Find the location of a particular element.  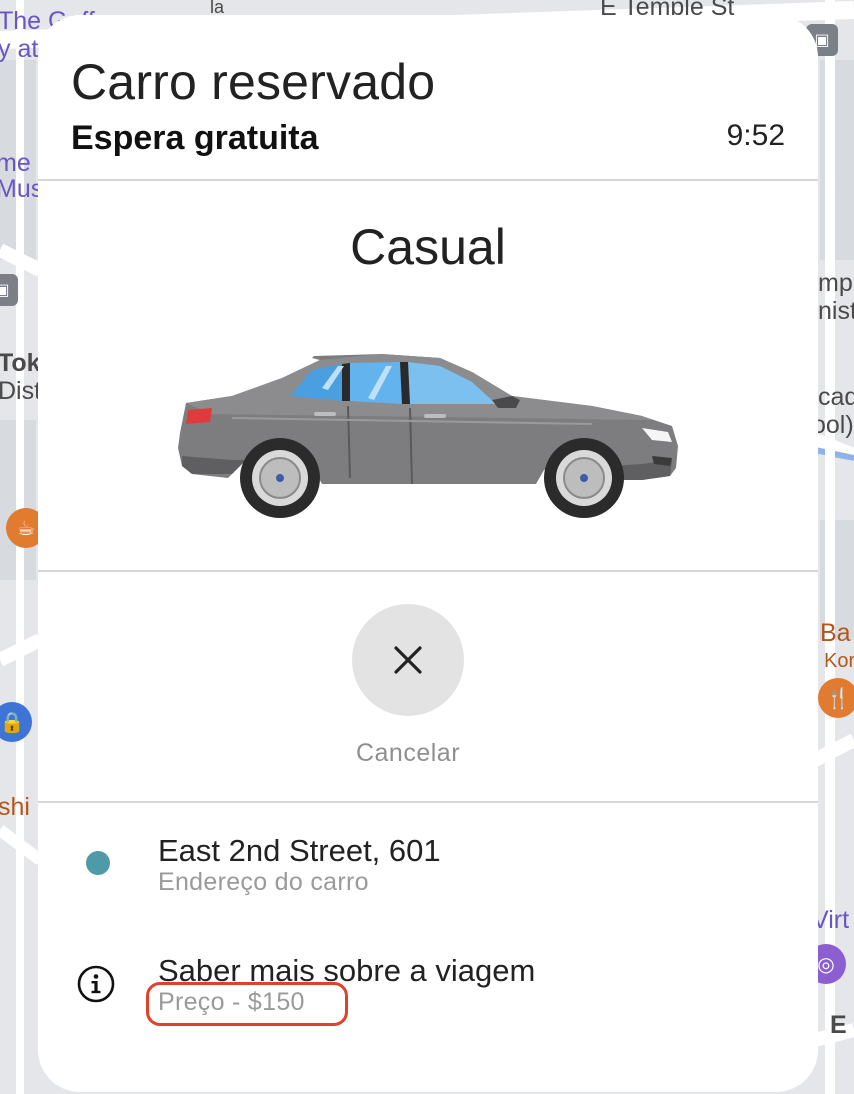

map-label: shi is located at coordinates (15, 807).